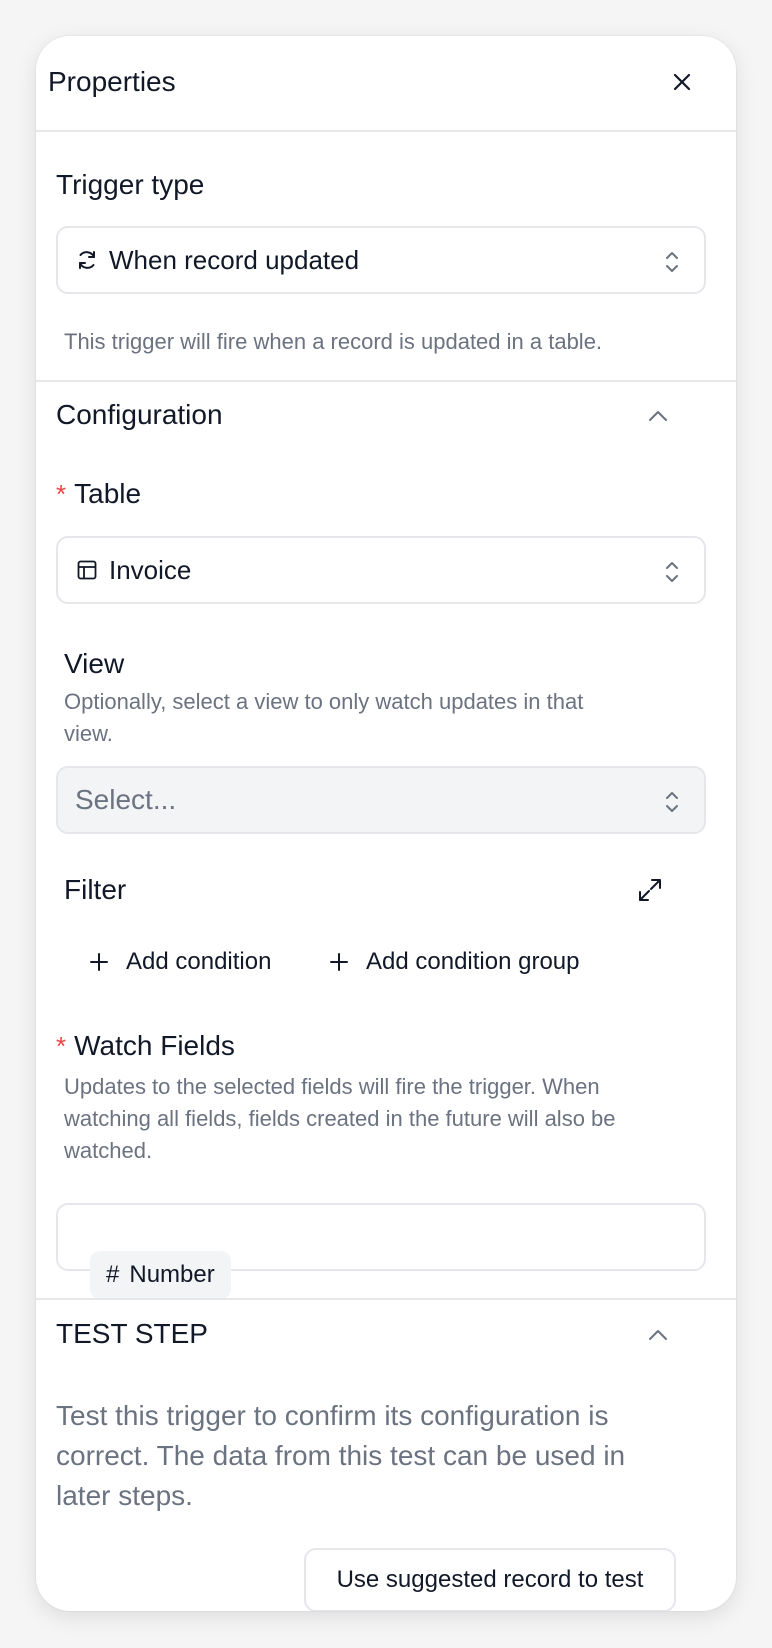 This screenshot has width=772, height=1648. I want to click on panel-title: Properties, so click(112, 81).